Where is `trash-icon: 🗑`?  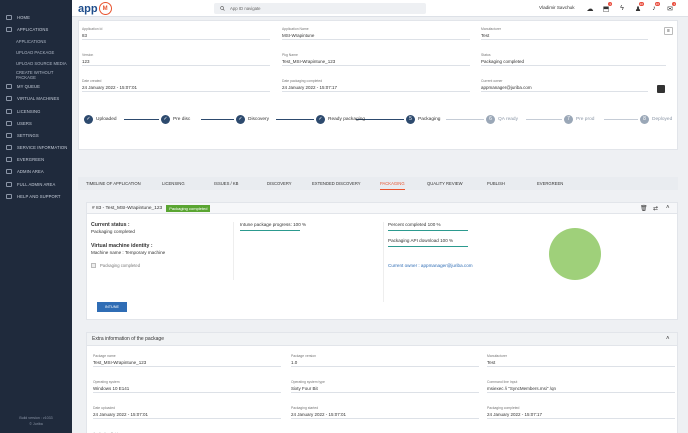 trash-icon: 🗑 is located at coordinates (644, 208).